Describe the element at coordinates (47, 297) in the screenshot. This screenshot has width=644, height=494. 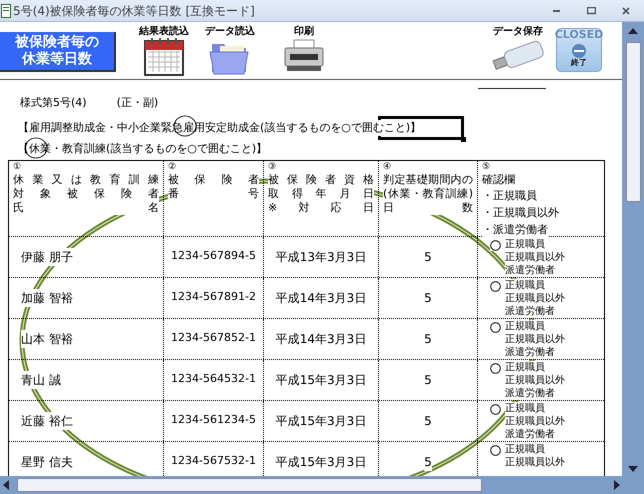
I see `name-text: 加藤 智裕` at that location.